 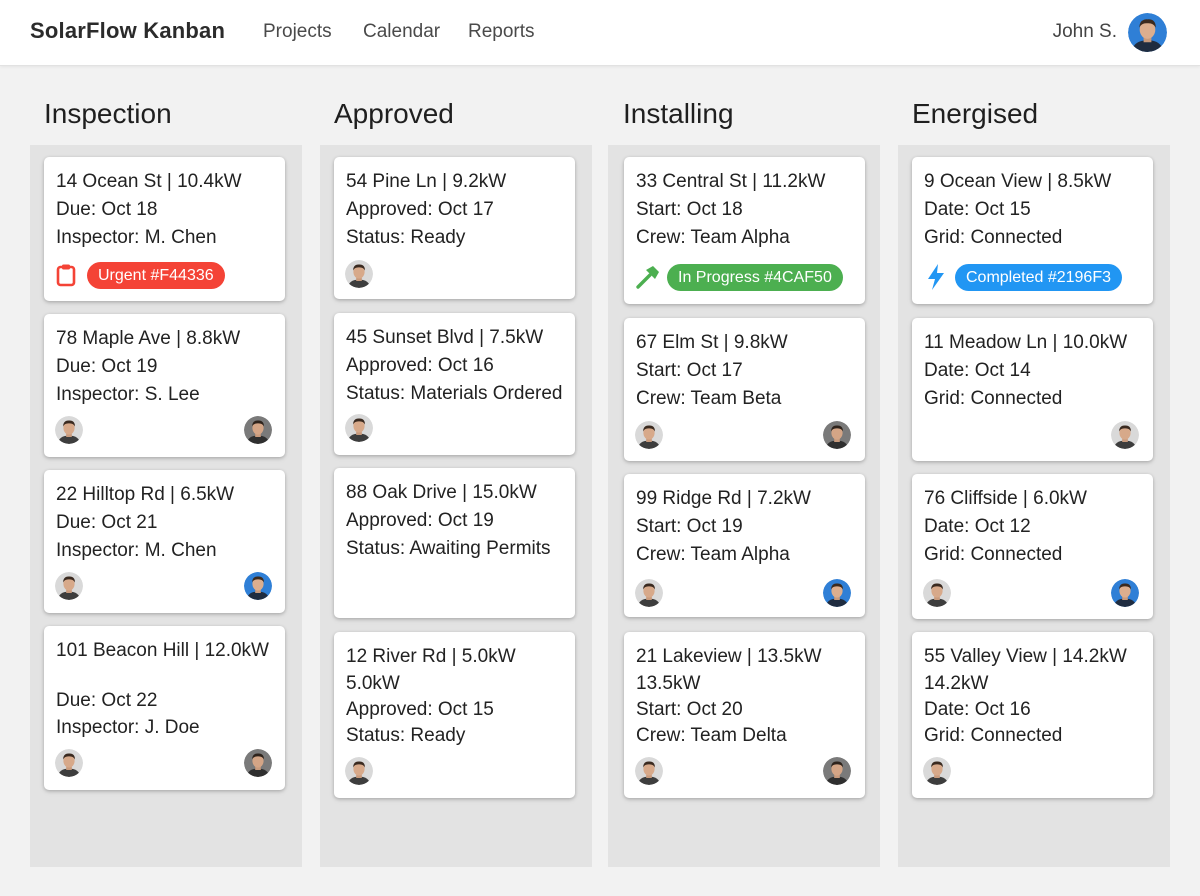 What do you see at coordinates (678, 113) in the screenshot?
I see `column-title-installing: Installing` at bounding box center [678, 113].